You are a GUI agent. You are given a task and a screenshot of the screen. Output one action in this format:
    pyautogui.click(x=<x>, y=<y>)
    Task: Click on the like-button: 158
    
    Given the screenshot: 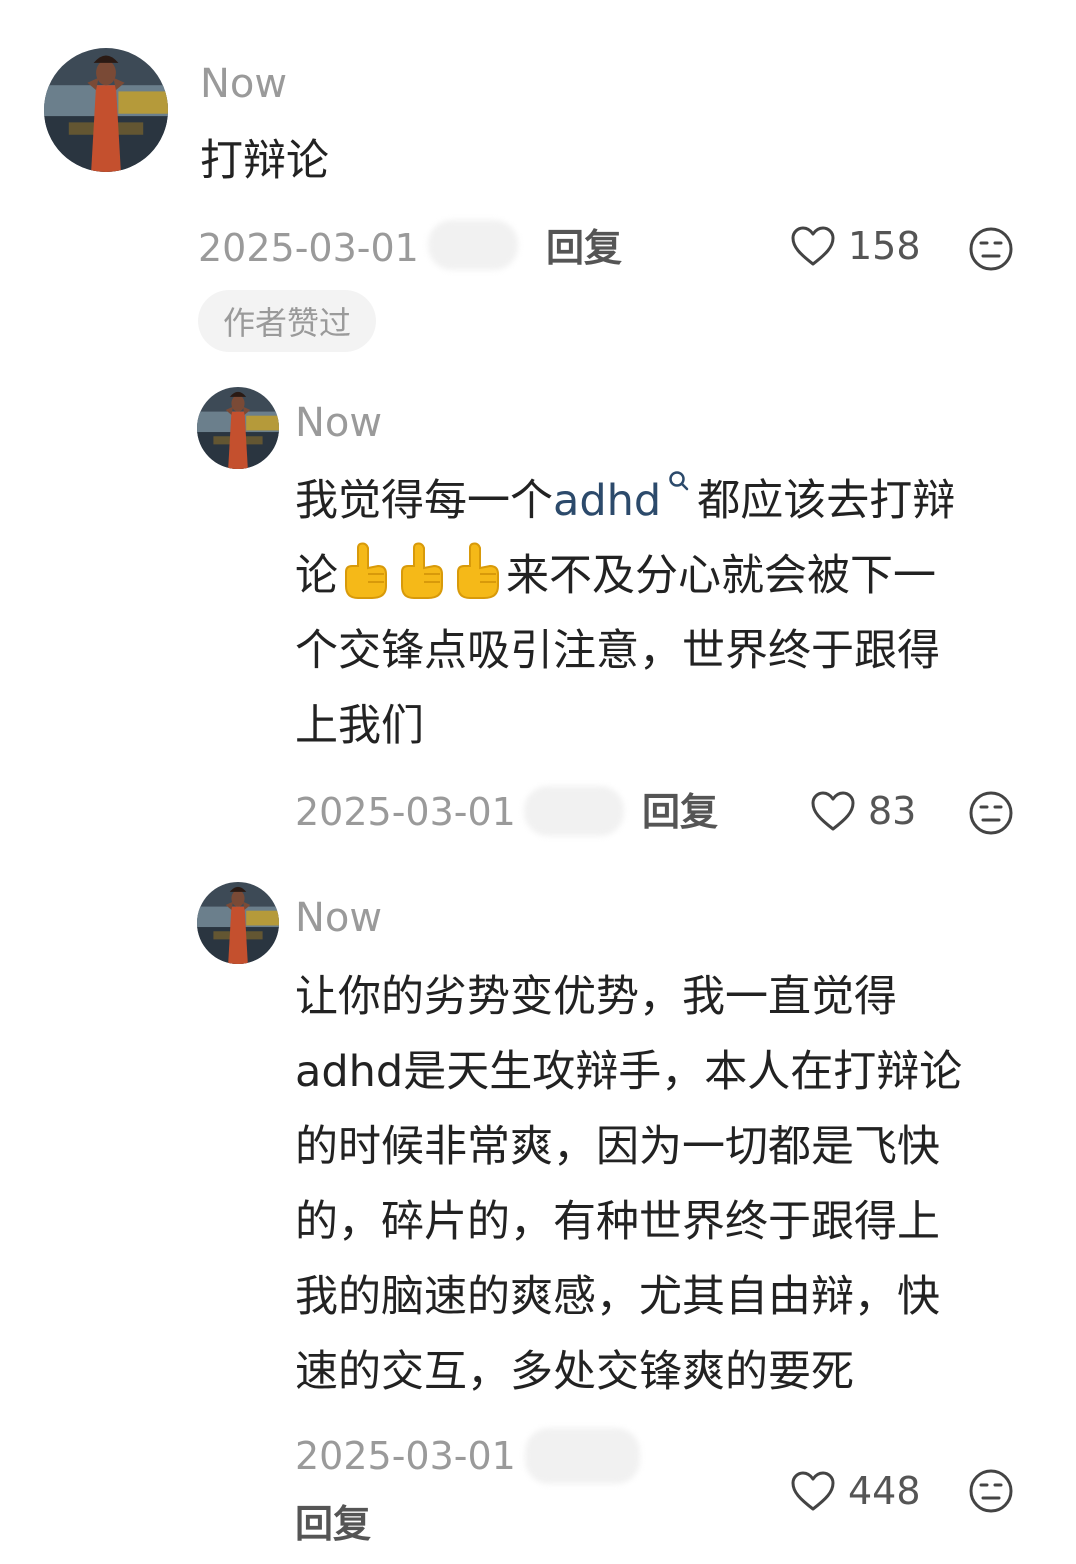 What is the action you would take?
    pyautogui.click(x=855, y=246)
    